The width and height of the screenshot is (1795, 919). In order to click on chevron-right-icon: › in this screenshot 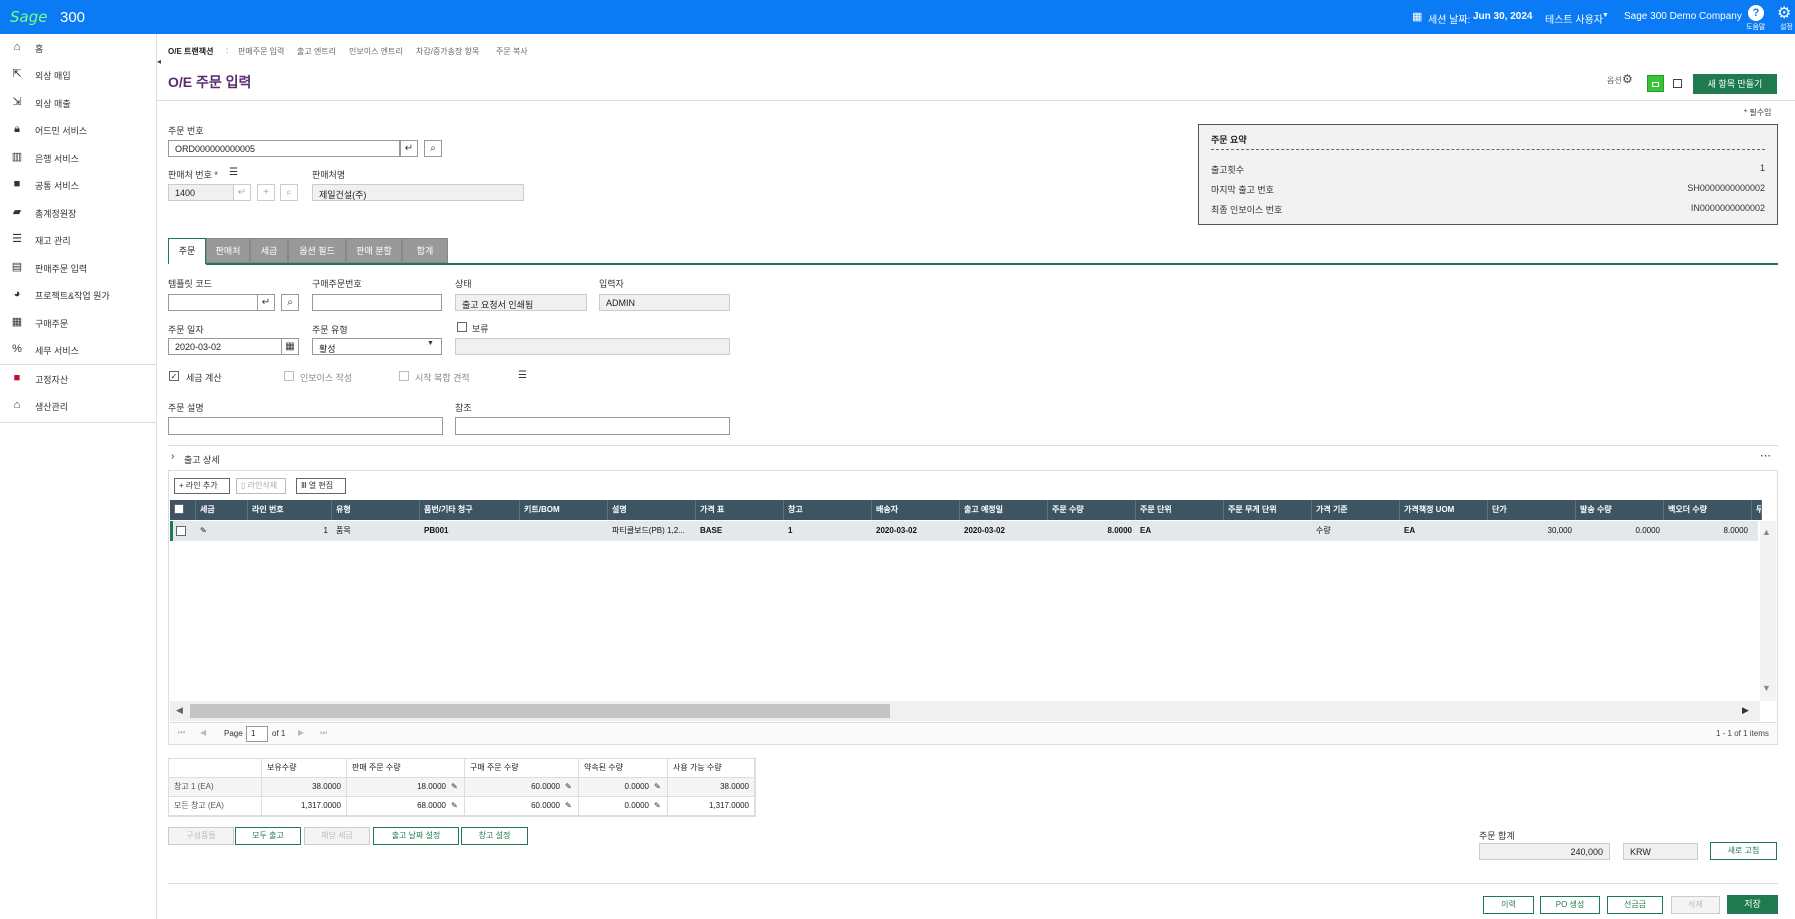, I will do `click(172, 456)`.